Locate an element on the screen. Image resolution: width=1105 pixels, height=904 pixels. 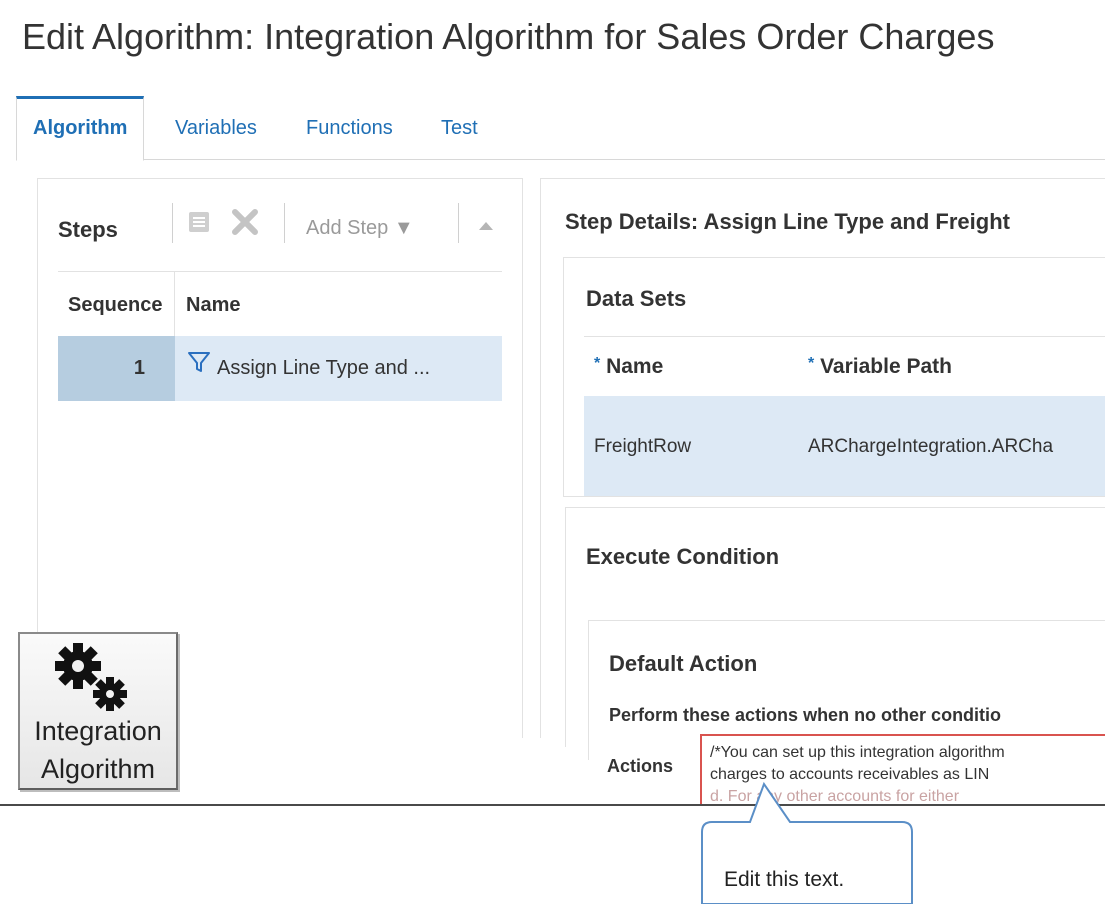
tab-variables: Variables is located at coordinates (216, 128).